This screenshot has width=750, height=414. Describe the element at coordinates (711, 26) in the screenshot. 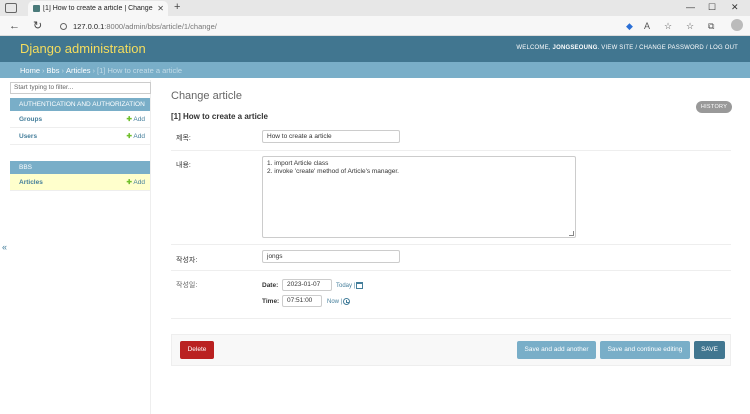

I see `collections-icon: ⧉` at that location.